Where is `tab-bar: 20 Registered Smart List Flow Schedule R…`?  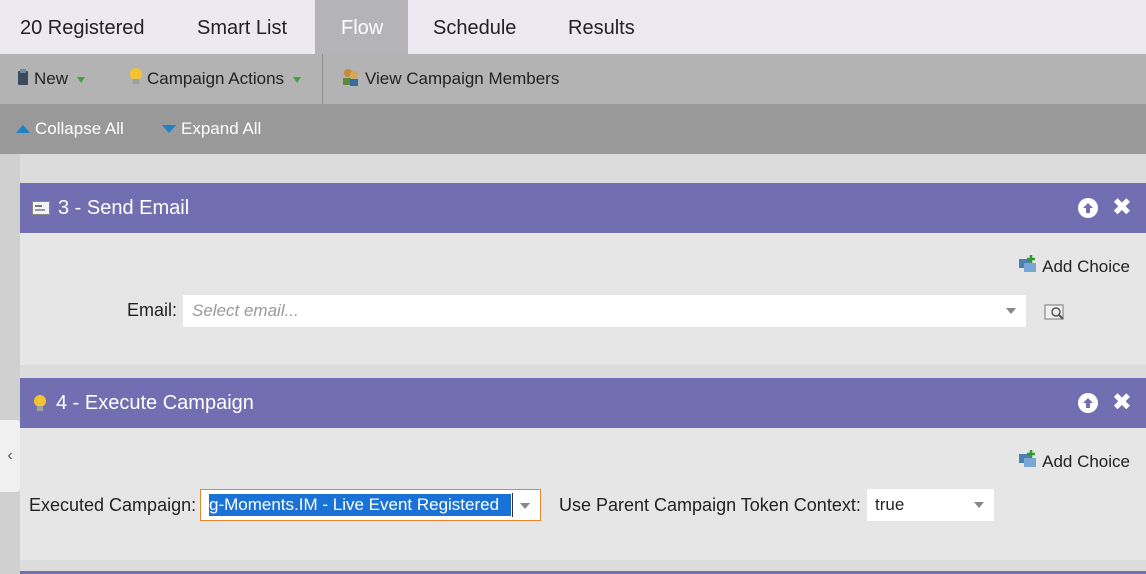 tab-bar: 20 Registered Smart List Flow Schedule R… is located at coordinates (573, 27).